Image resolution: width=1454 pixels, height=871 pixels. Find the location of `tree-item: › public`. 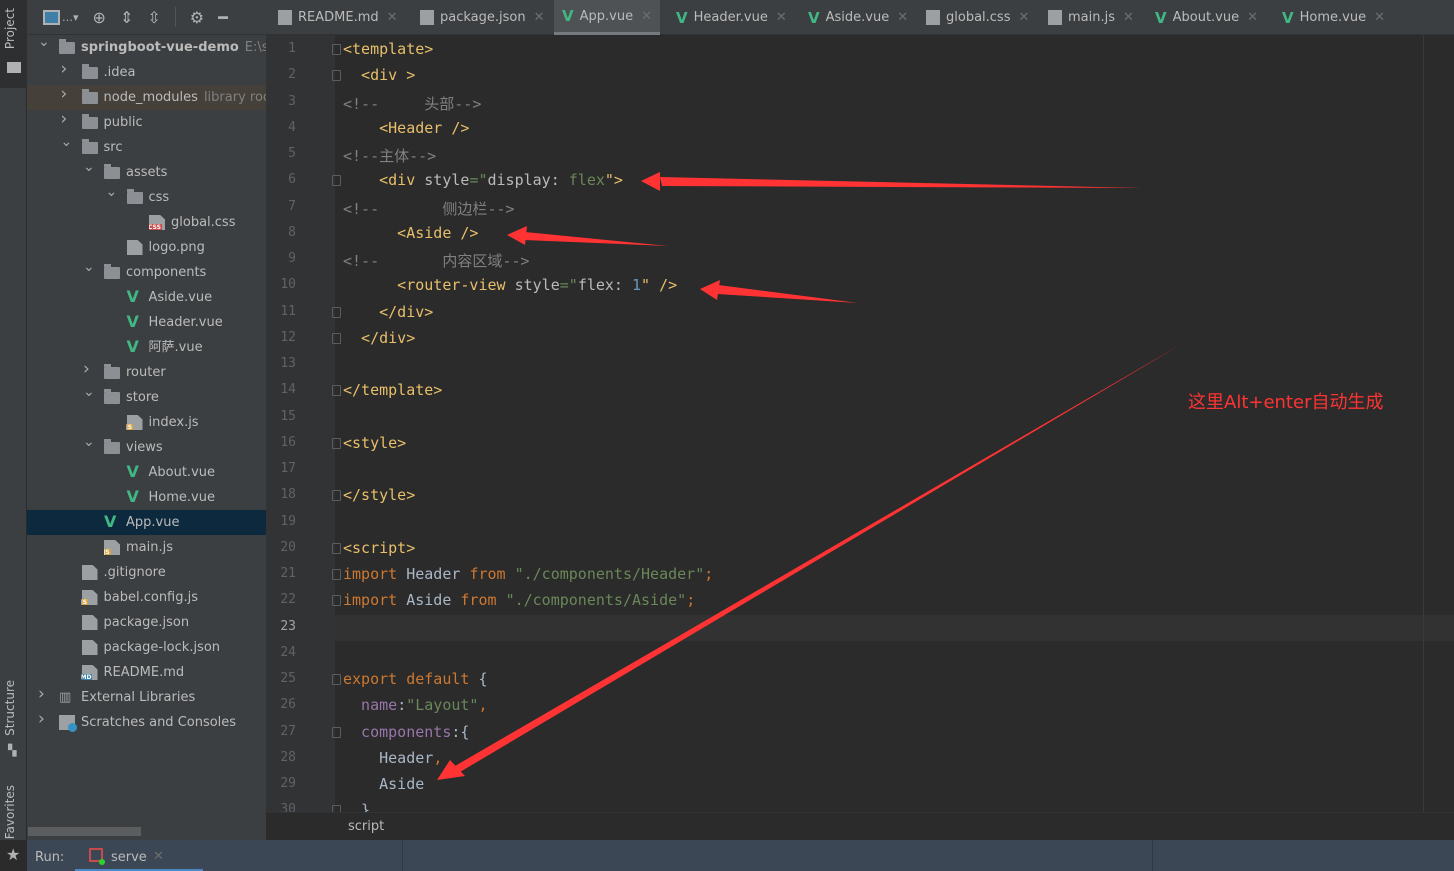

tree-item: › public is located at coordinates (146, 122).